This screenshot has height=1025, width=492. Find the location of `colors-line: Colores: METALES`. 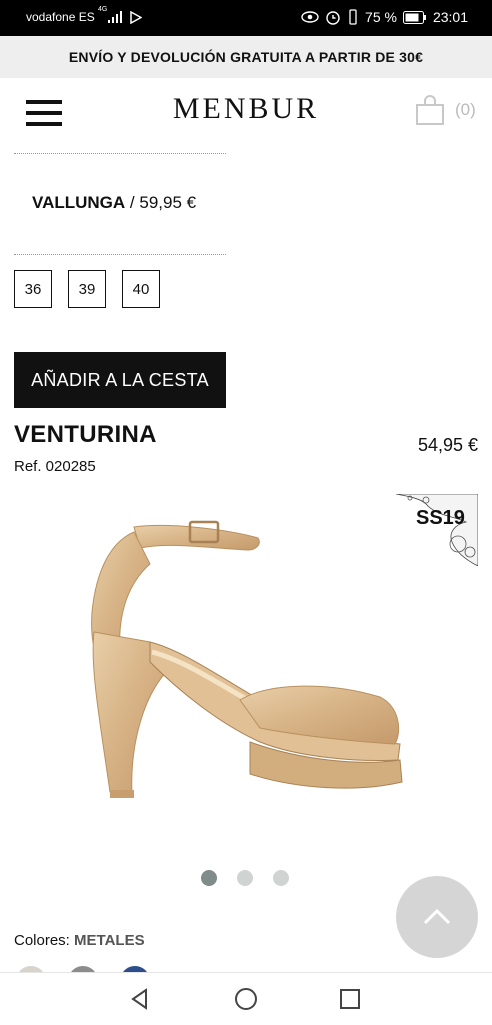

colors-line: Colores: METALES is located at coordinates (79, 940).